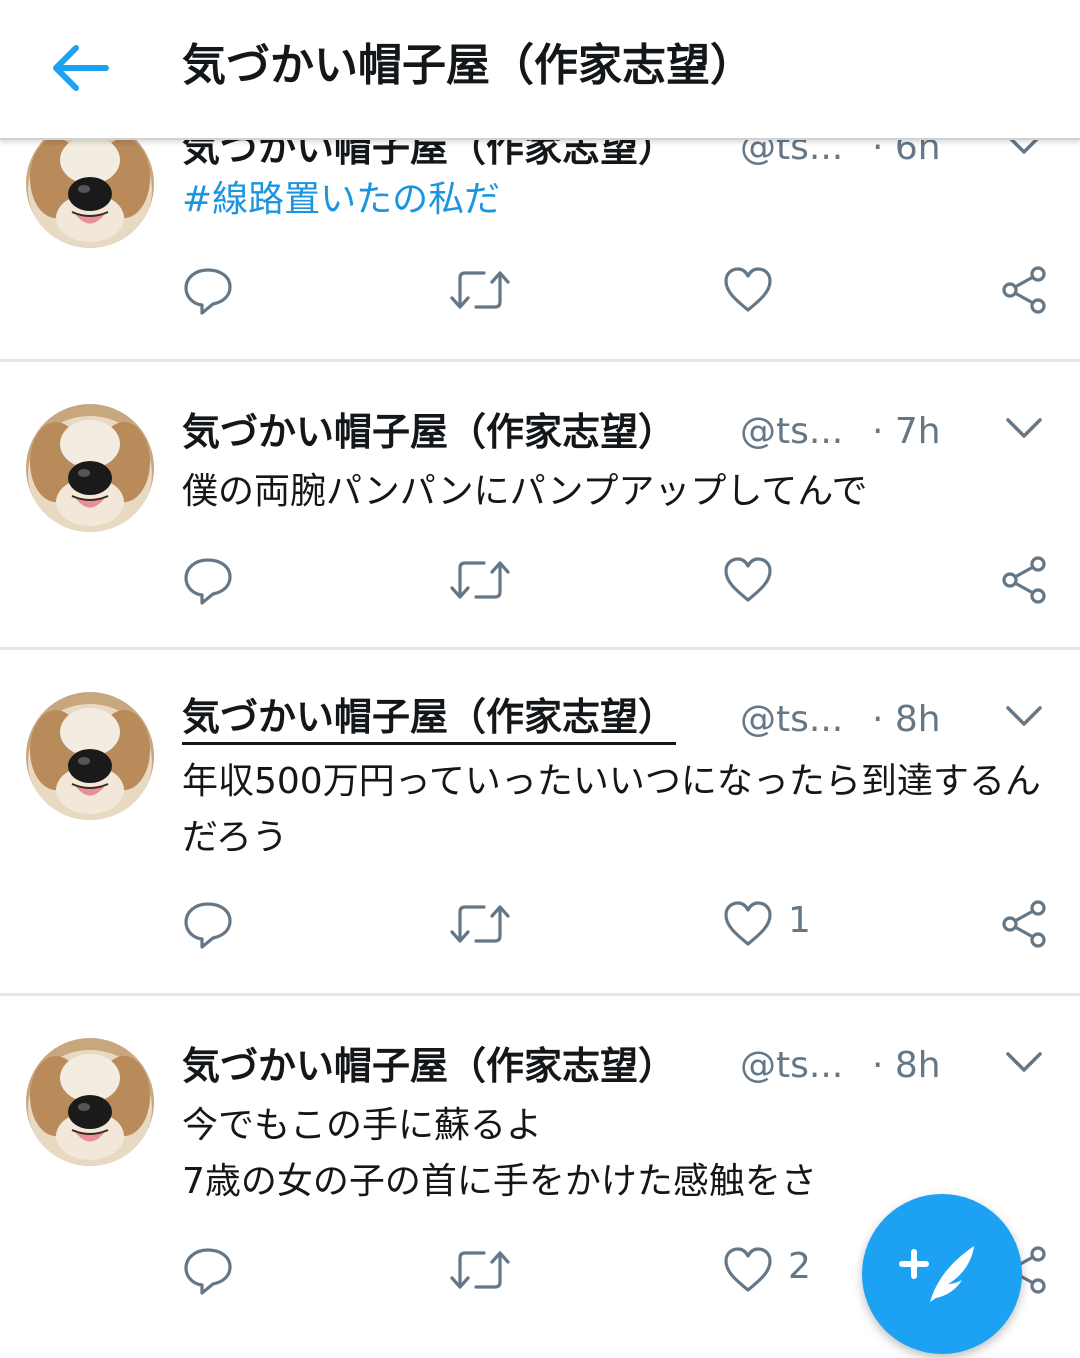  Describe the element at coordinates (936, 1274) in the screenshot. I see `compose-tweet-icon` at that location.